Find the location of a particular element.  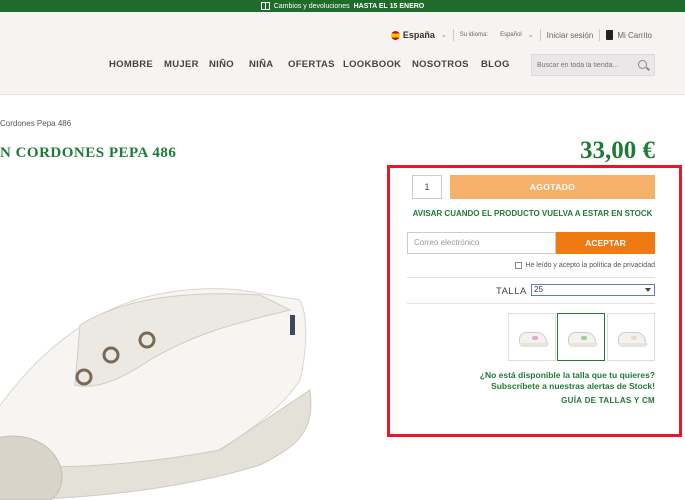

nav-item-hombre: HOMBRE is located at coordinates (136, 64).